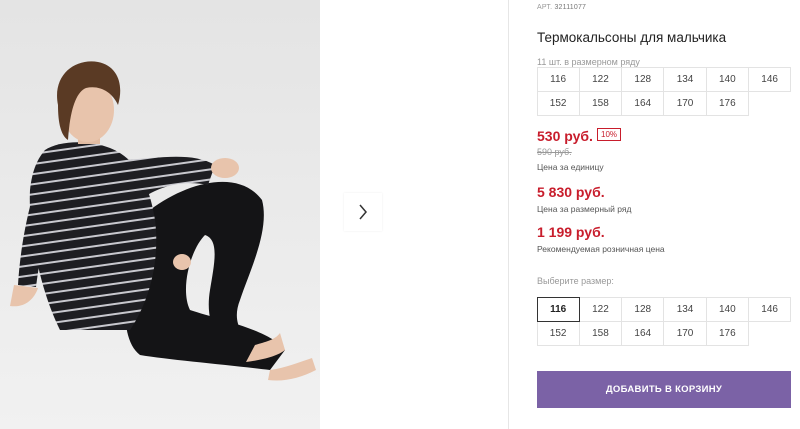 Image resolution: width=800 pixels, height=429 pixels. I want to click on size-select-label: Выберите размер:, so click(575, 281).